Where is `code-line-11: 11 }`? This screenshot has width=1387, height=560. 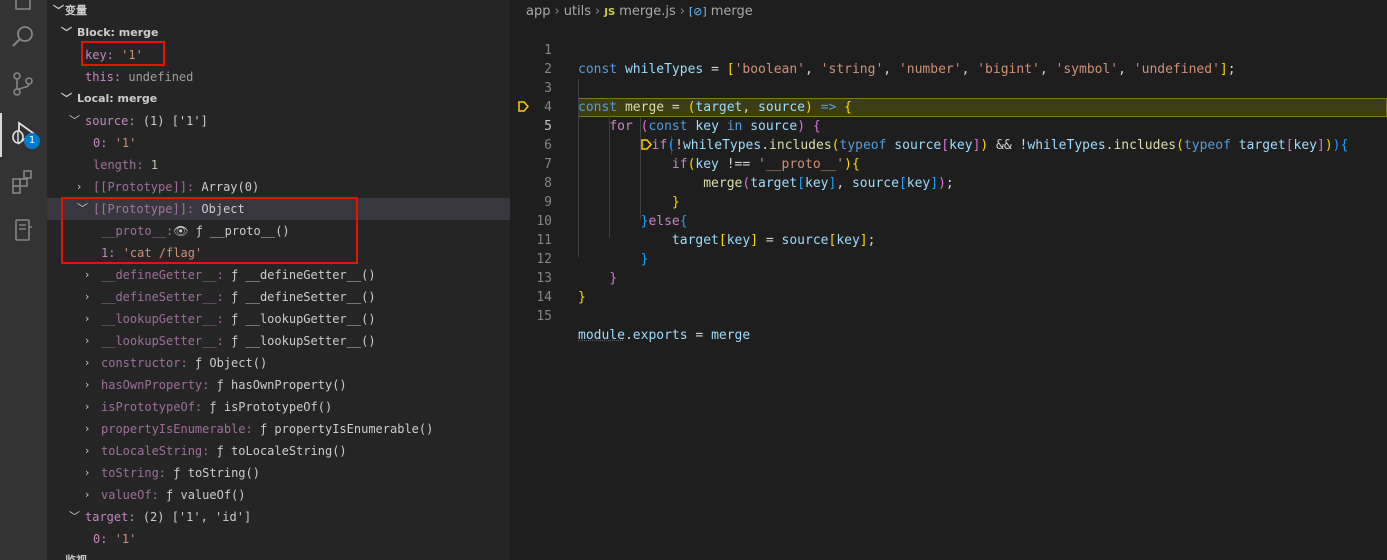
code-line-11: 11 } is located at coordinates (948, 239).